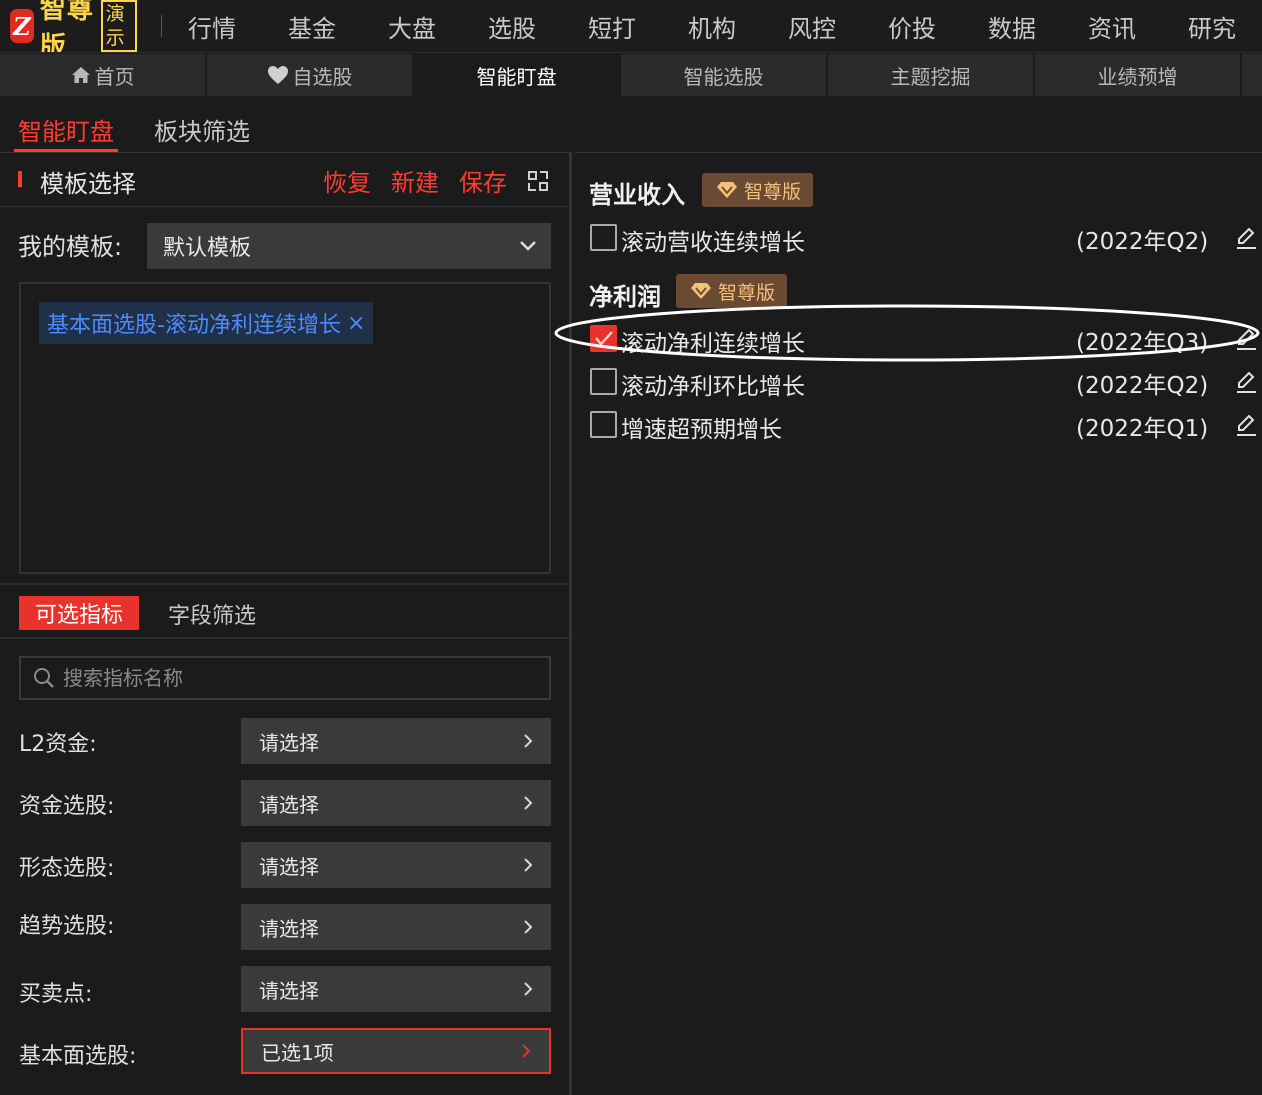 The height and width of the screenshot is (1095, 1262). I want to click on nav-item-fund: 基金, so click(312, 26).